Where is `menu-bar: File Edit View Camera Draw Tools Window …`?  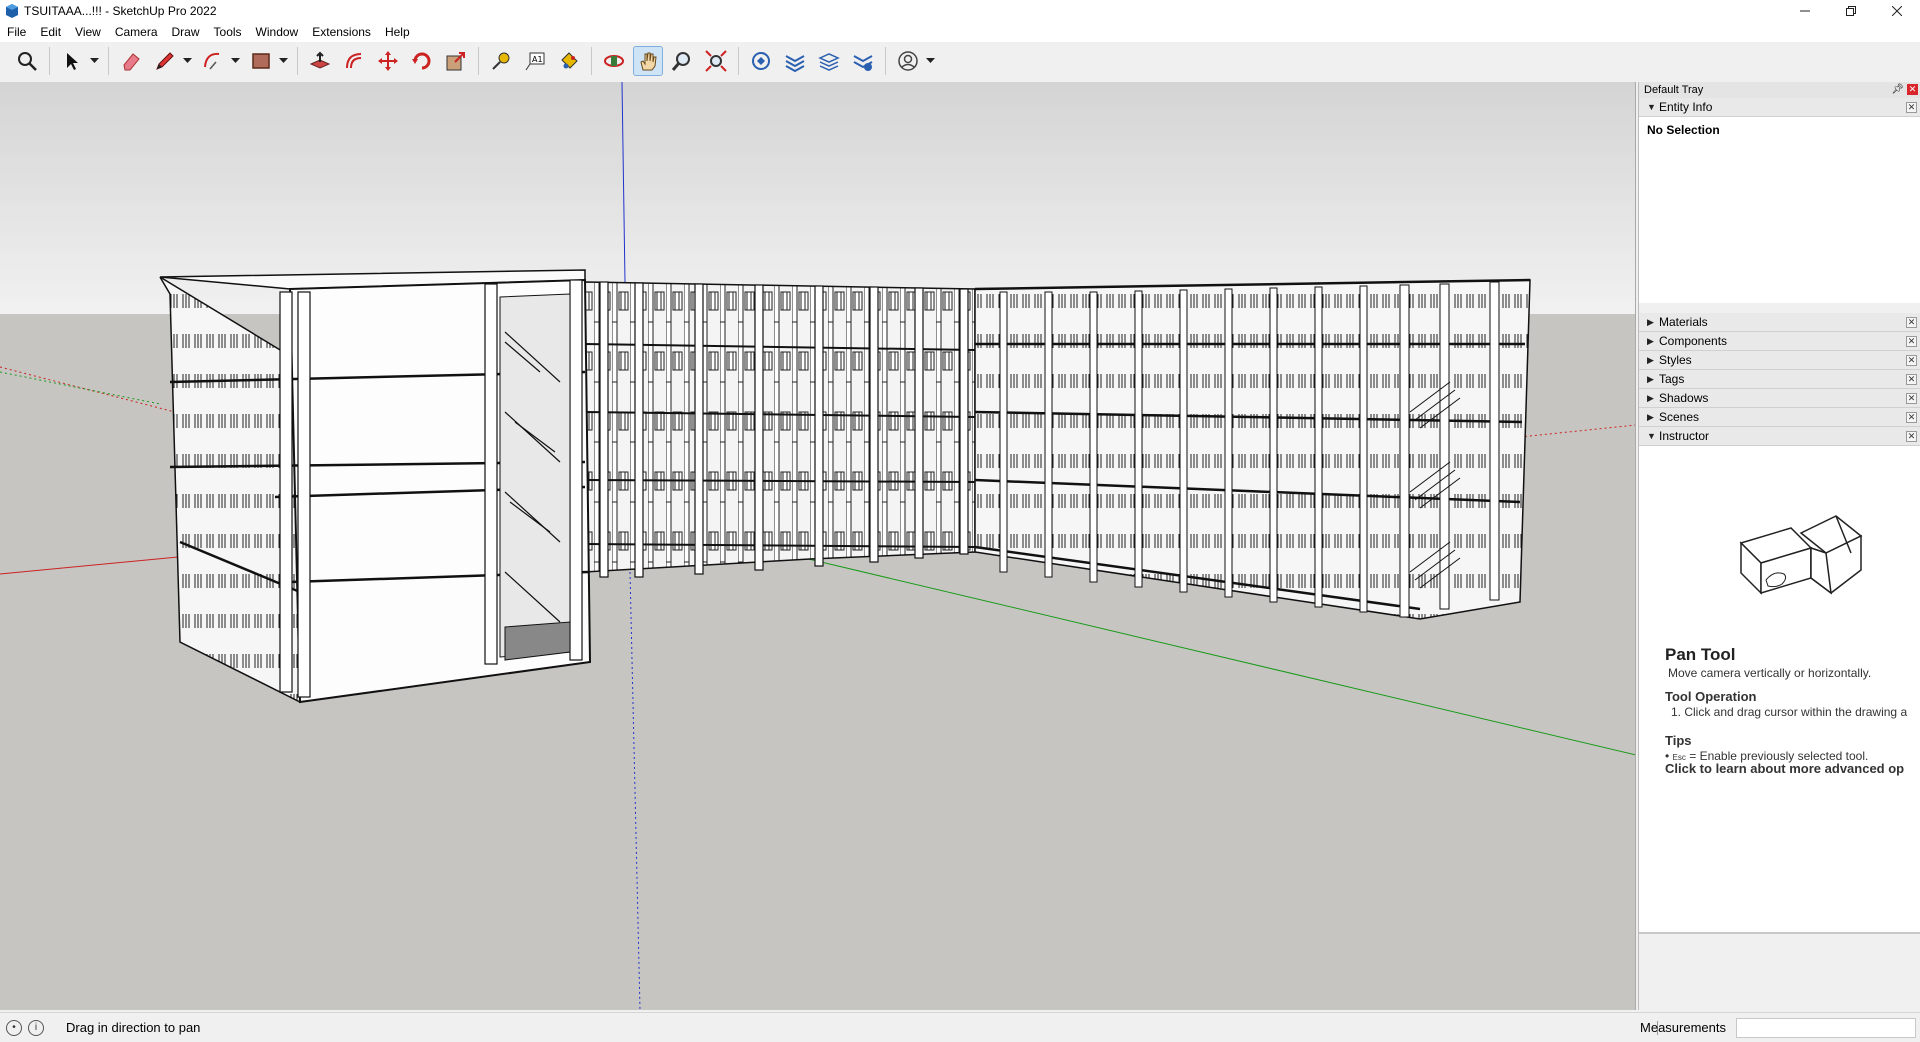
menu-bar: File Edit View Camera Draw Tools Window … is located at coordinates (960, 32).